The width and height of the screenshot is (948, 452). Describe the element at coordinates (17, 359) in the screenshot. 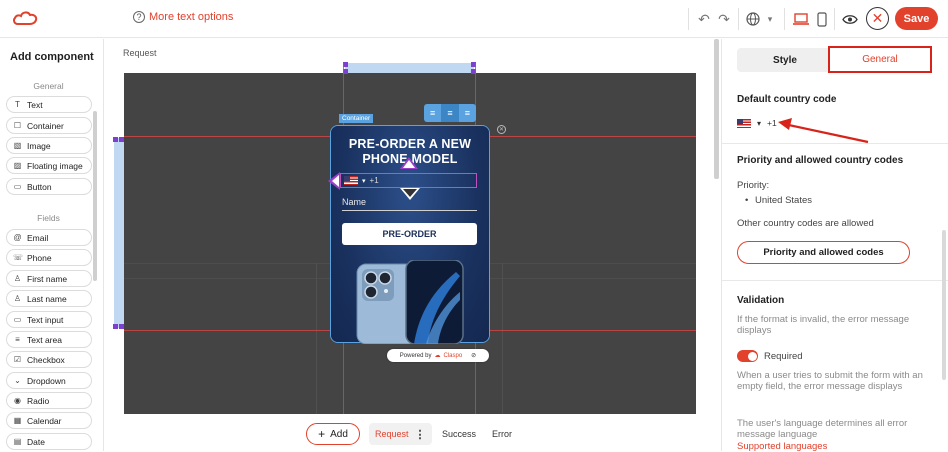

I see `checkbox-icon: ☑` at that location.